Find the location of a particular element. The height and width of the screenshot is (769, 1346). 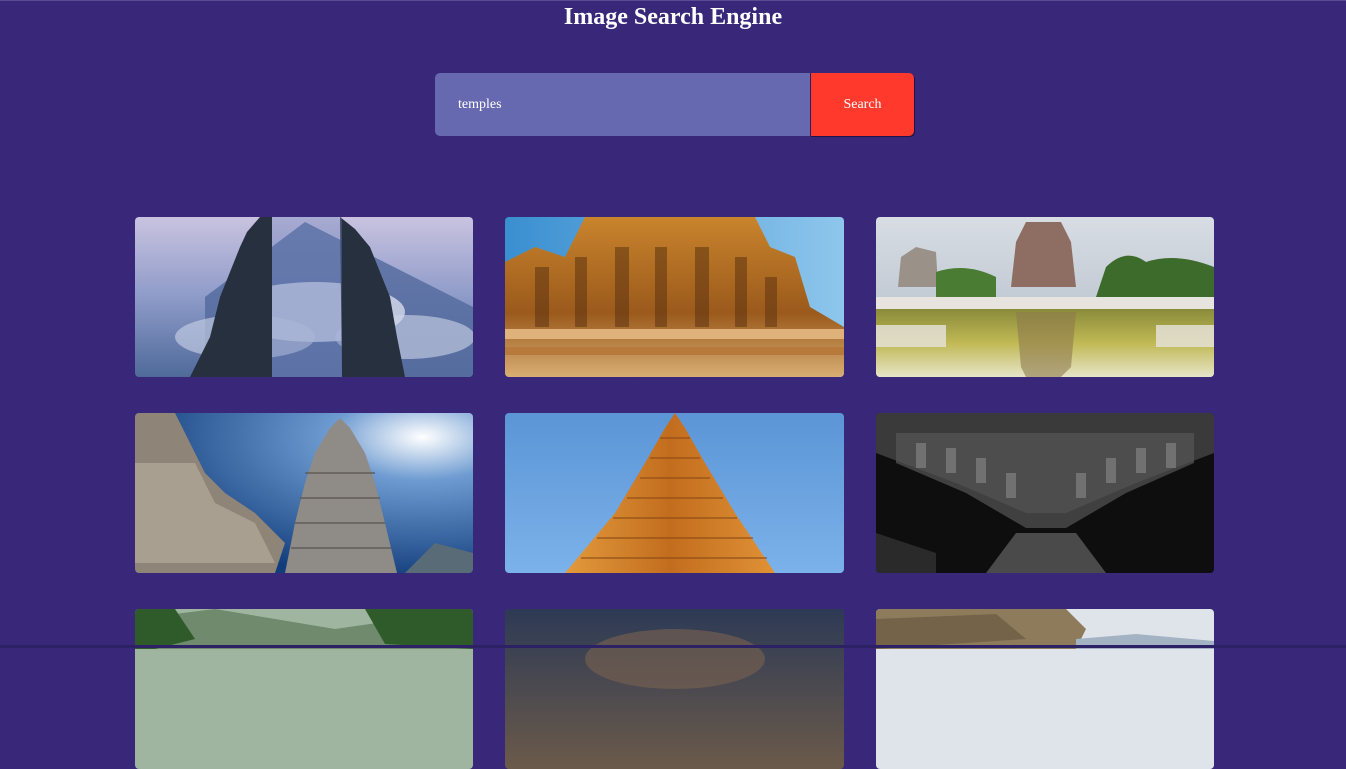

top-border is located at coordinates (673, 0).